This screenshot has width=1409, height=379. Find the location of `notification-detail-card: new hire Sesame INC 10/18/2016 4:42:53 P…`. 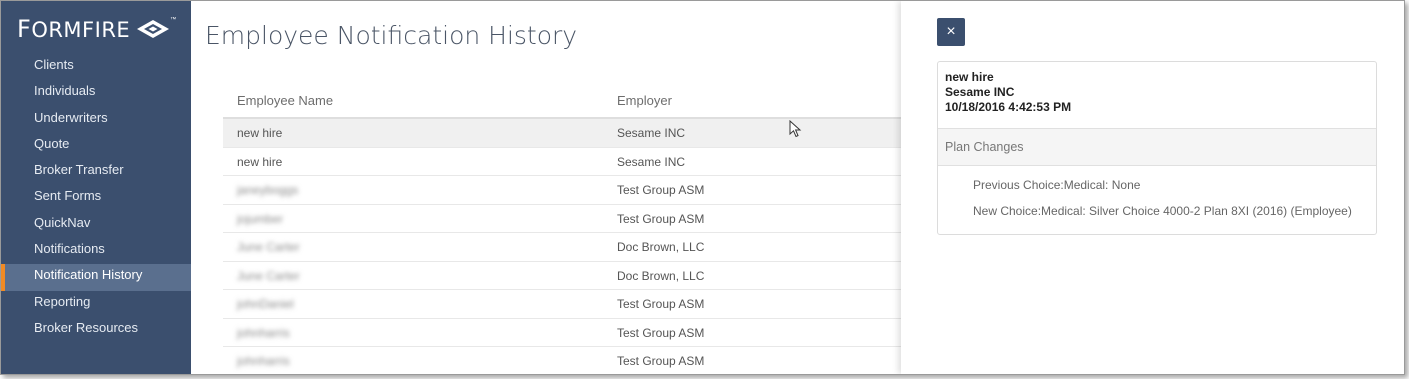

notification-detail-card: new hire Sesame INC 10/18/2016 4:42:53 P… is located at coordinates (1157, 148).